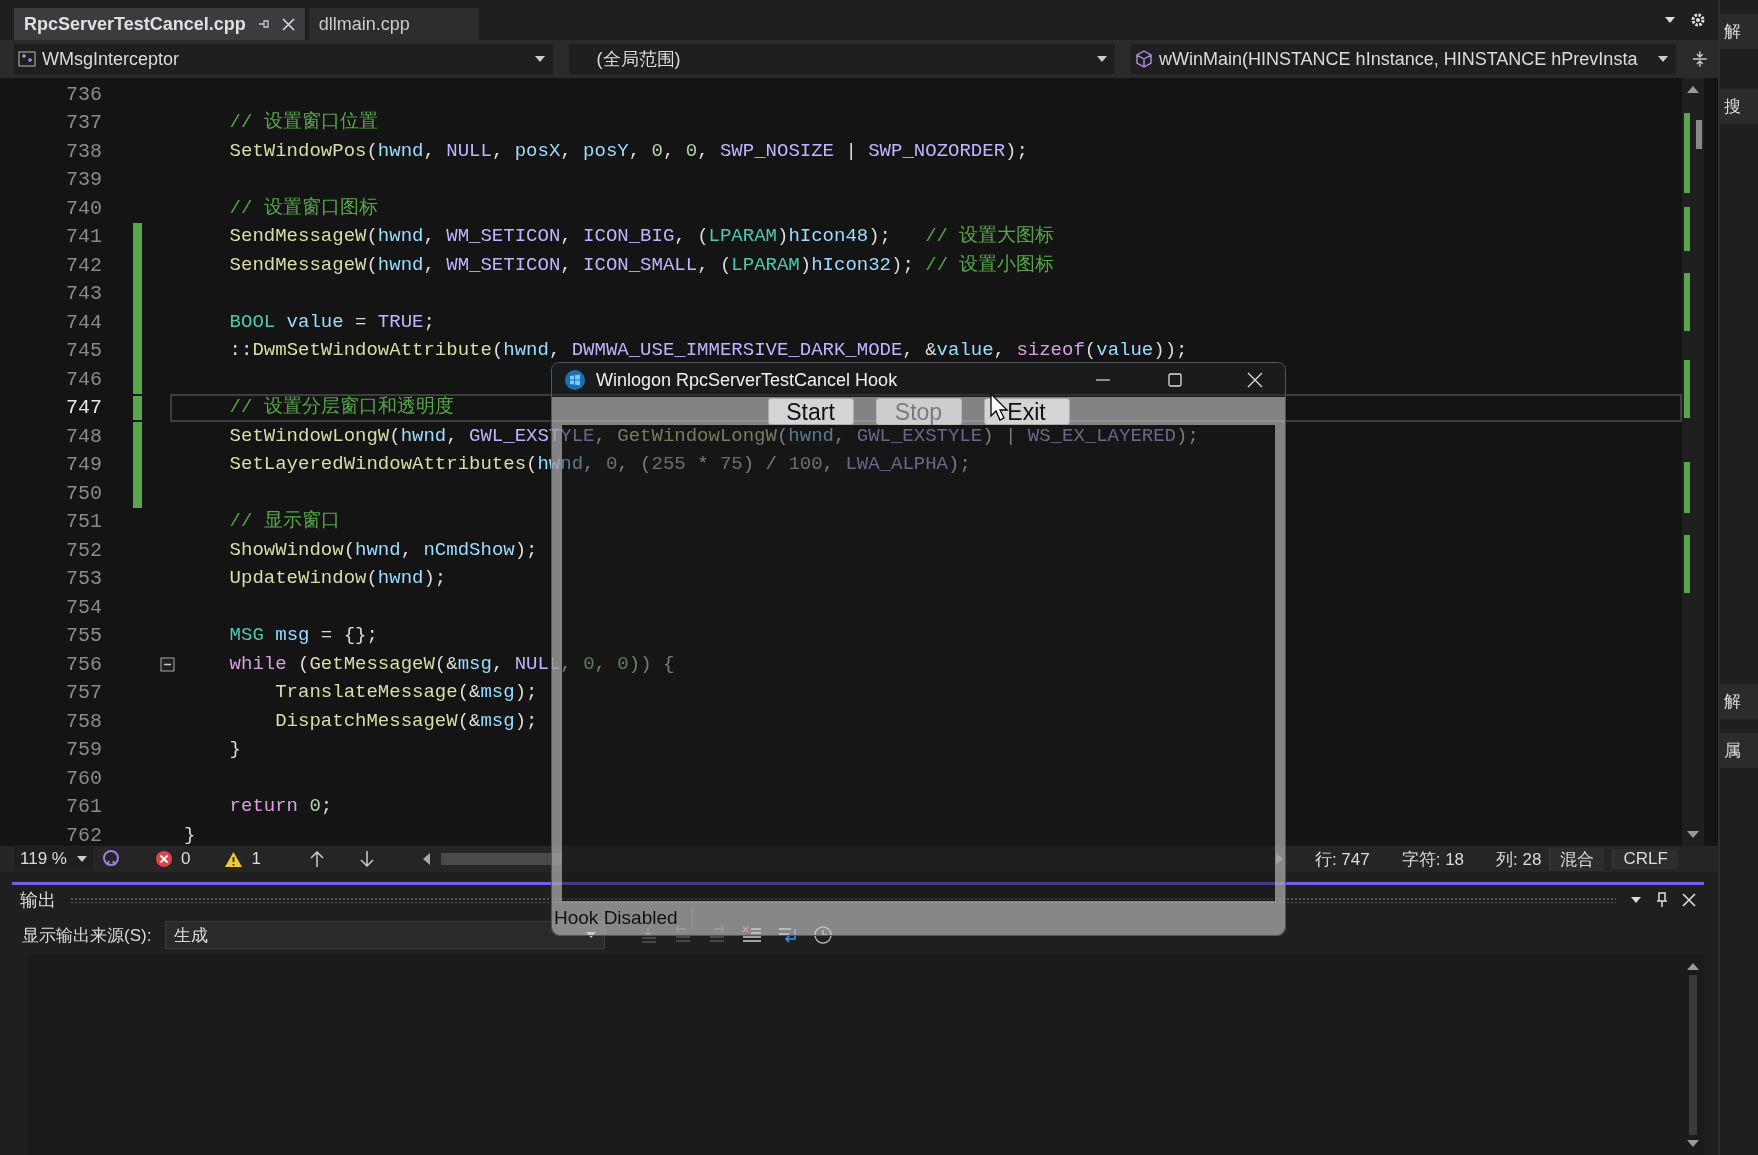  What do you see at coordinates (1342, 859) in the screenshot?
I see `line-indicator: 行: 747` at bounding box center [1342, 859].